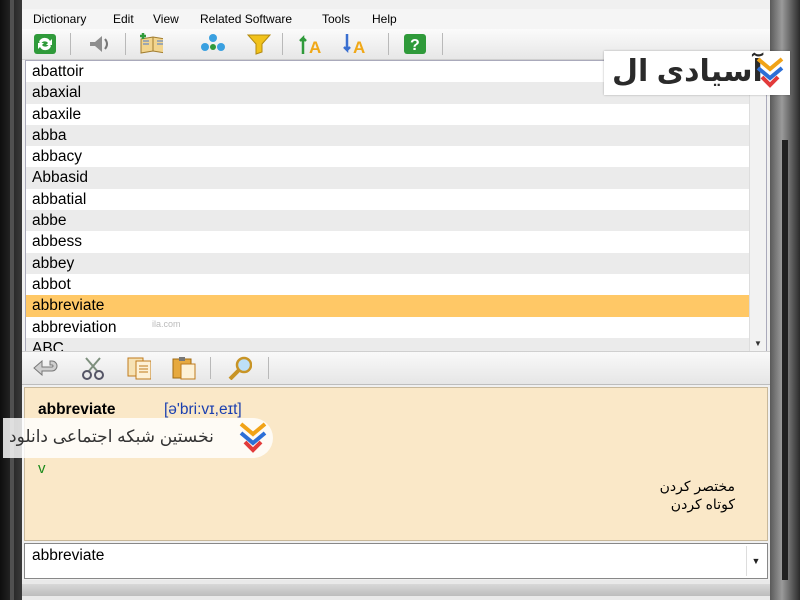  What do you see at coordinates (246, 19) in the screenshot?
I see `menu-related-software: Related Software` at bounding box center [246, 19].